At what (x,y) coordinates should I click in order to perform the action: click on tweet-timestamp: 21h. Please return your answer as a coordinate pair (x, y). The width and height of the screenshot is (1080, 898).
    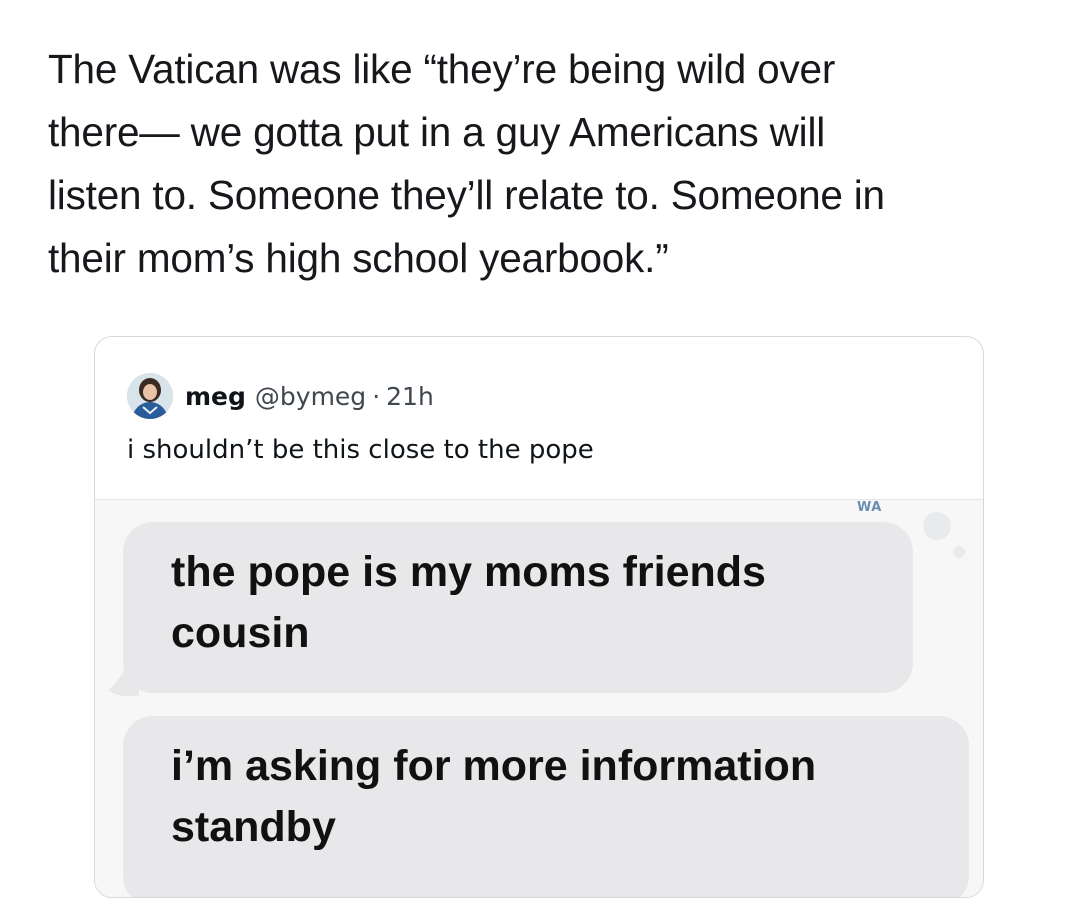
    Looking at the image, I should click on (410, 396).